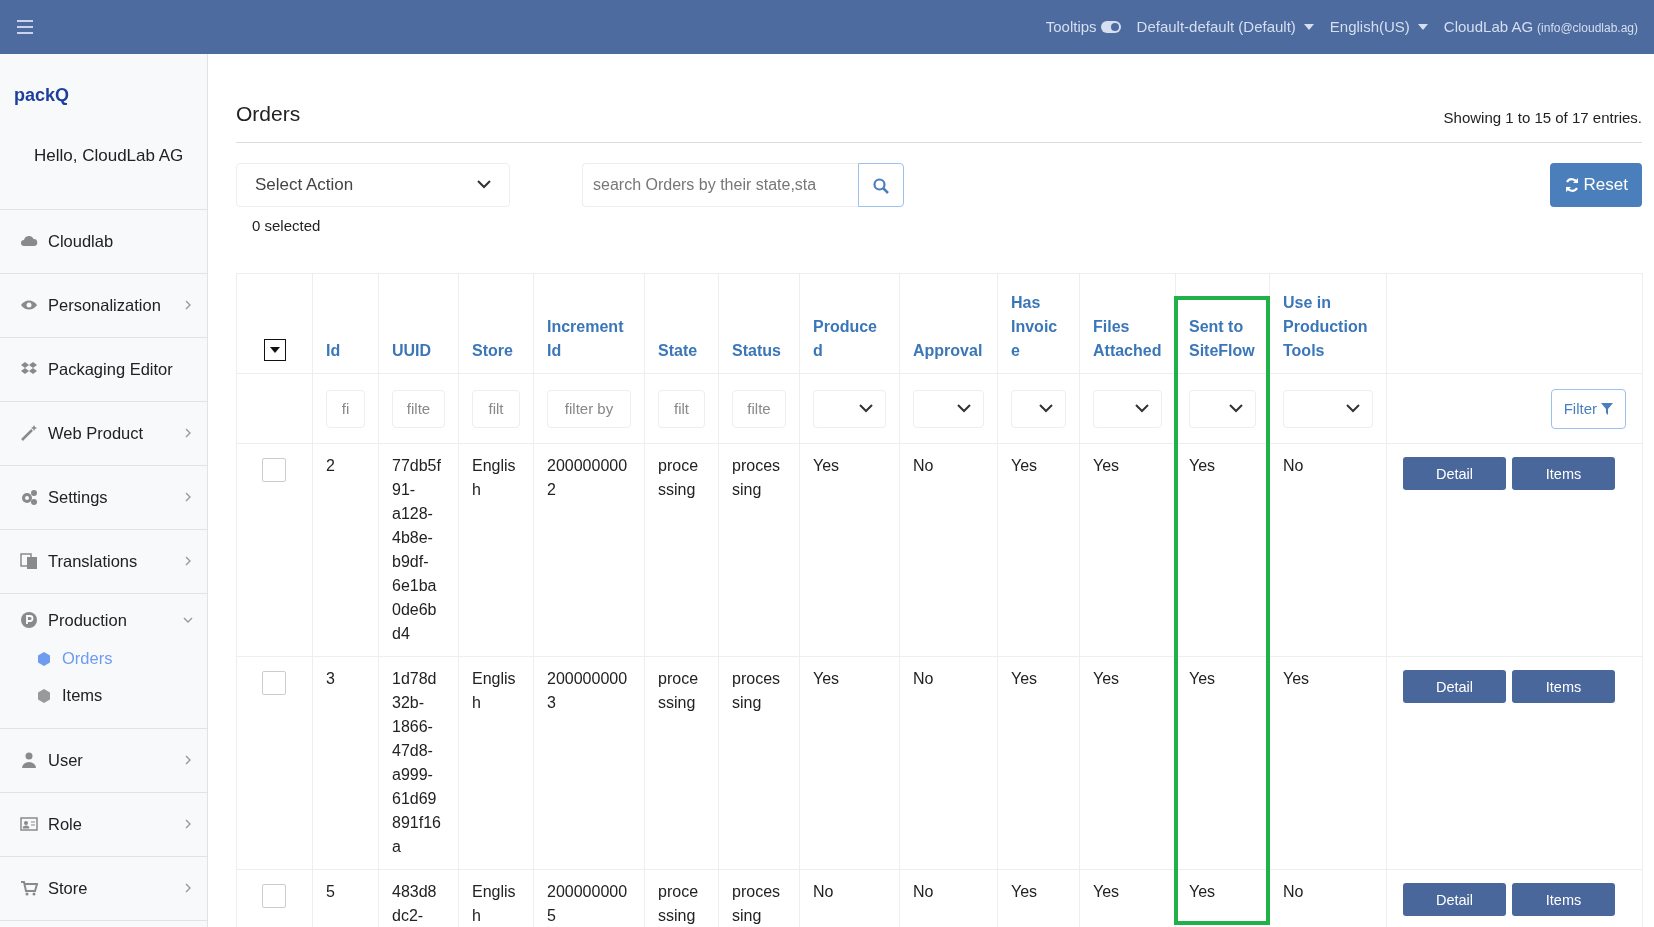  What do you see at coordinates (1378, 27) in the screenshot?
I see `language-dropdown: English(US)` at bounding box center [1378, 27].